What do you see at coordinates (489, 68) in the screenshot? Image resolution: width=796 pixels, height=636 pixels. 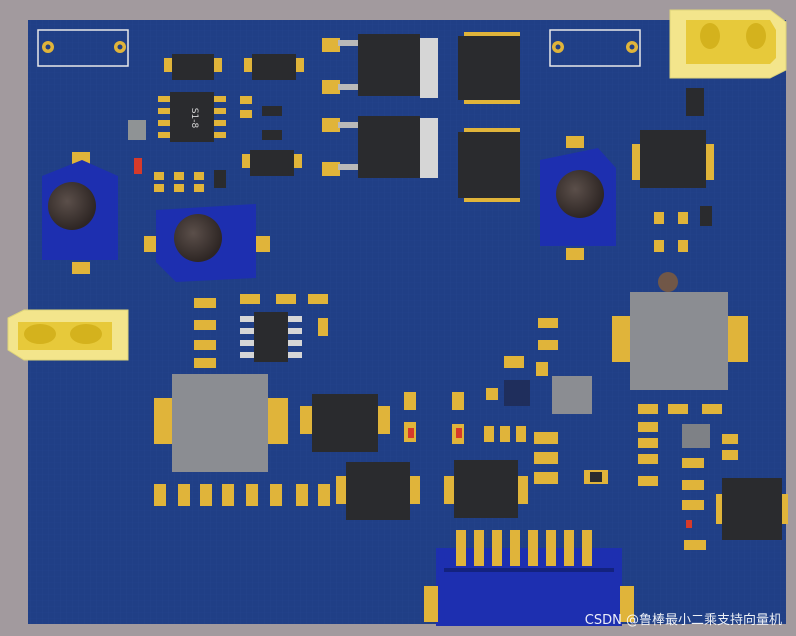 I see `capacitor-tl` at bounding box center [489, 68].